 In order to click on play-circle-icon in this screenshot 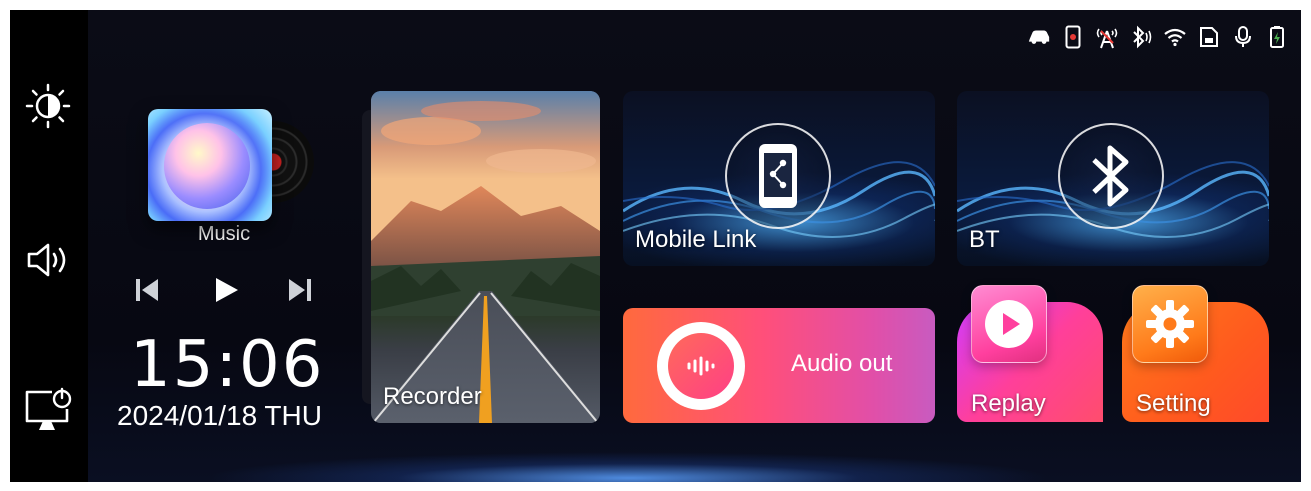, I will do `click(1009, 324)`.